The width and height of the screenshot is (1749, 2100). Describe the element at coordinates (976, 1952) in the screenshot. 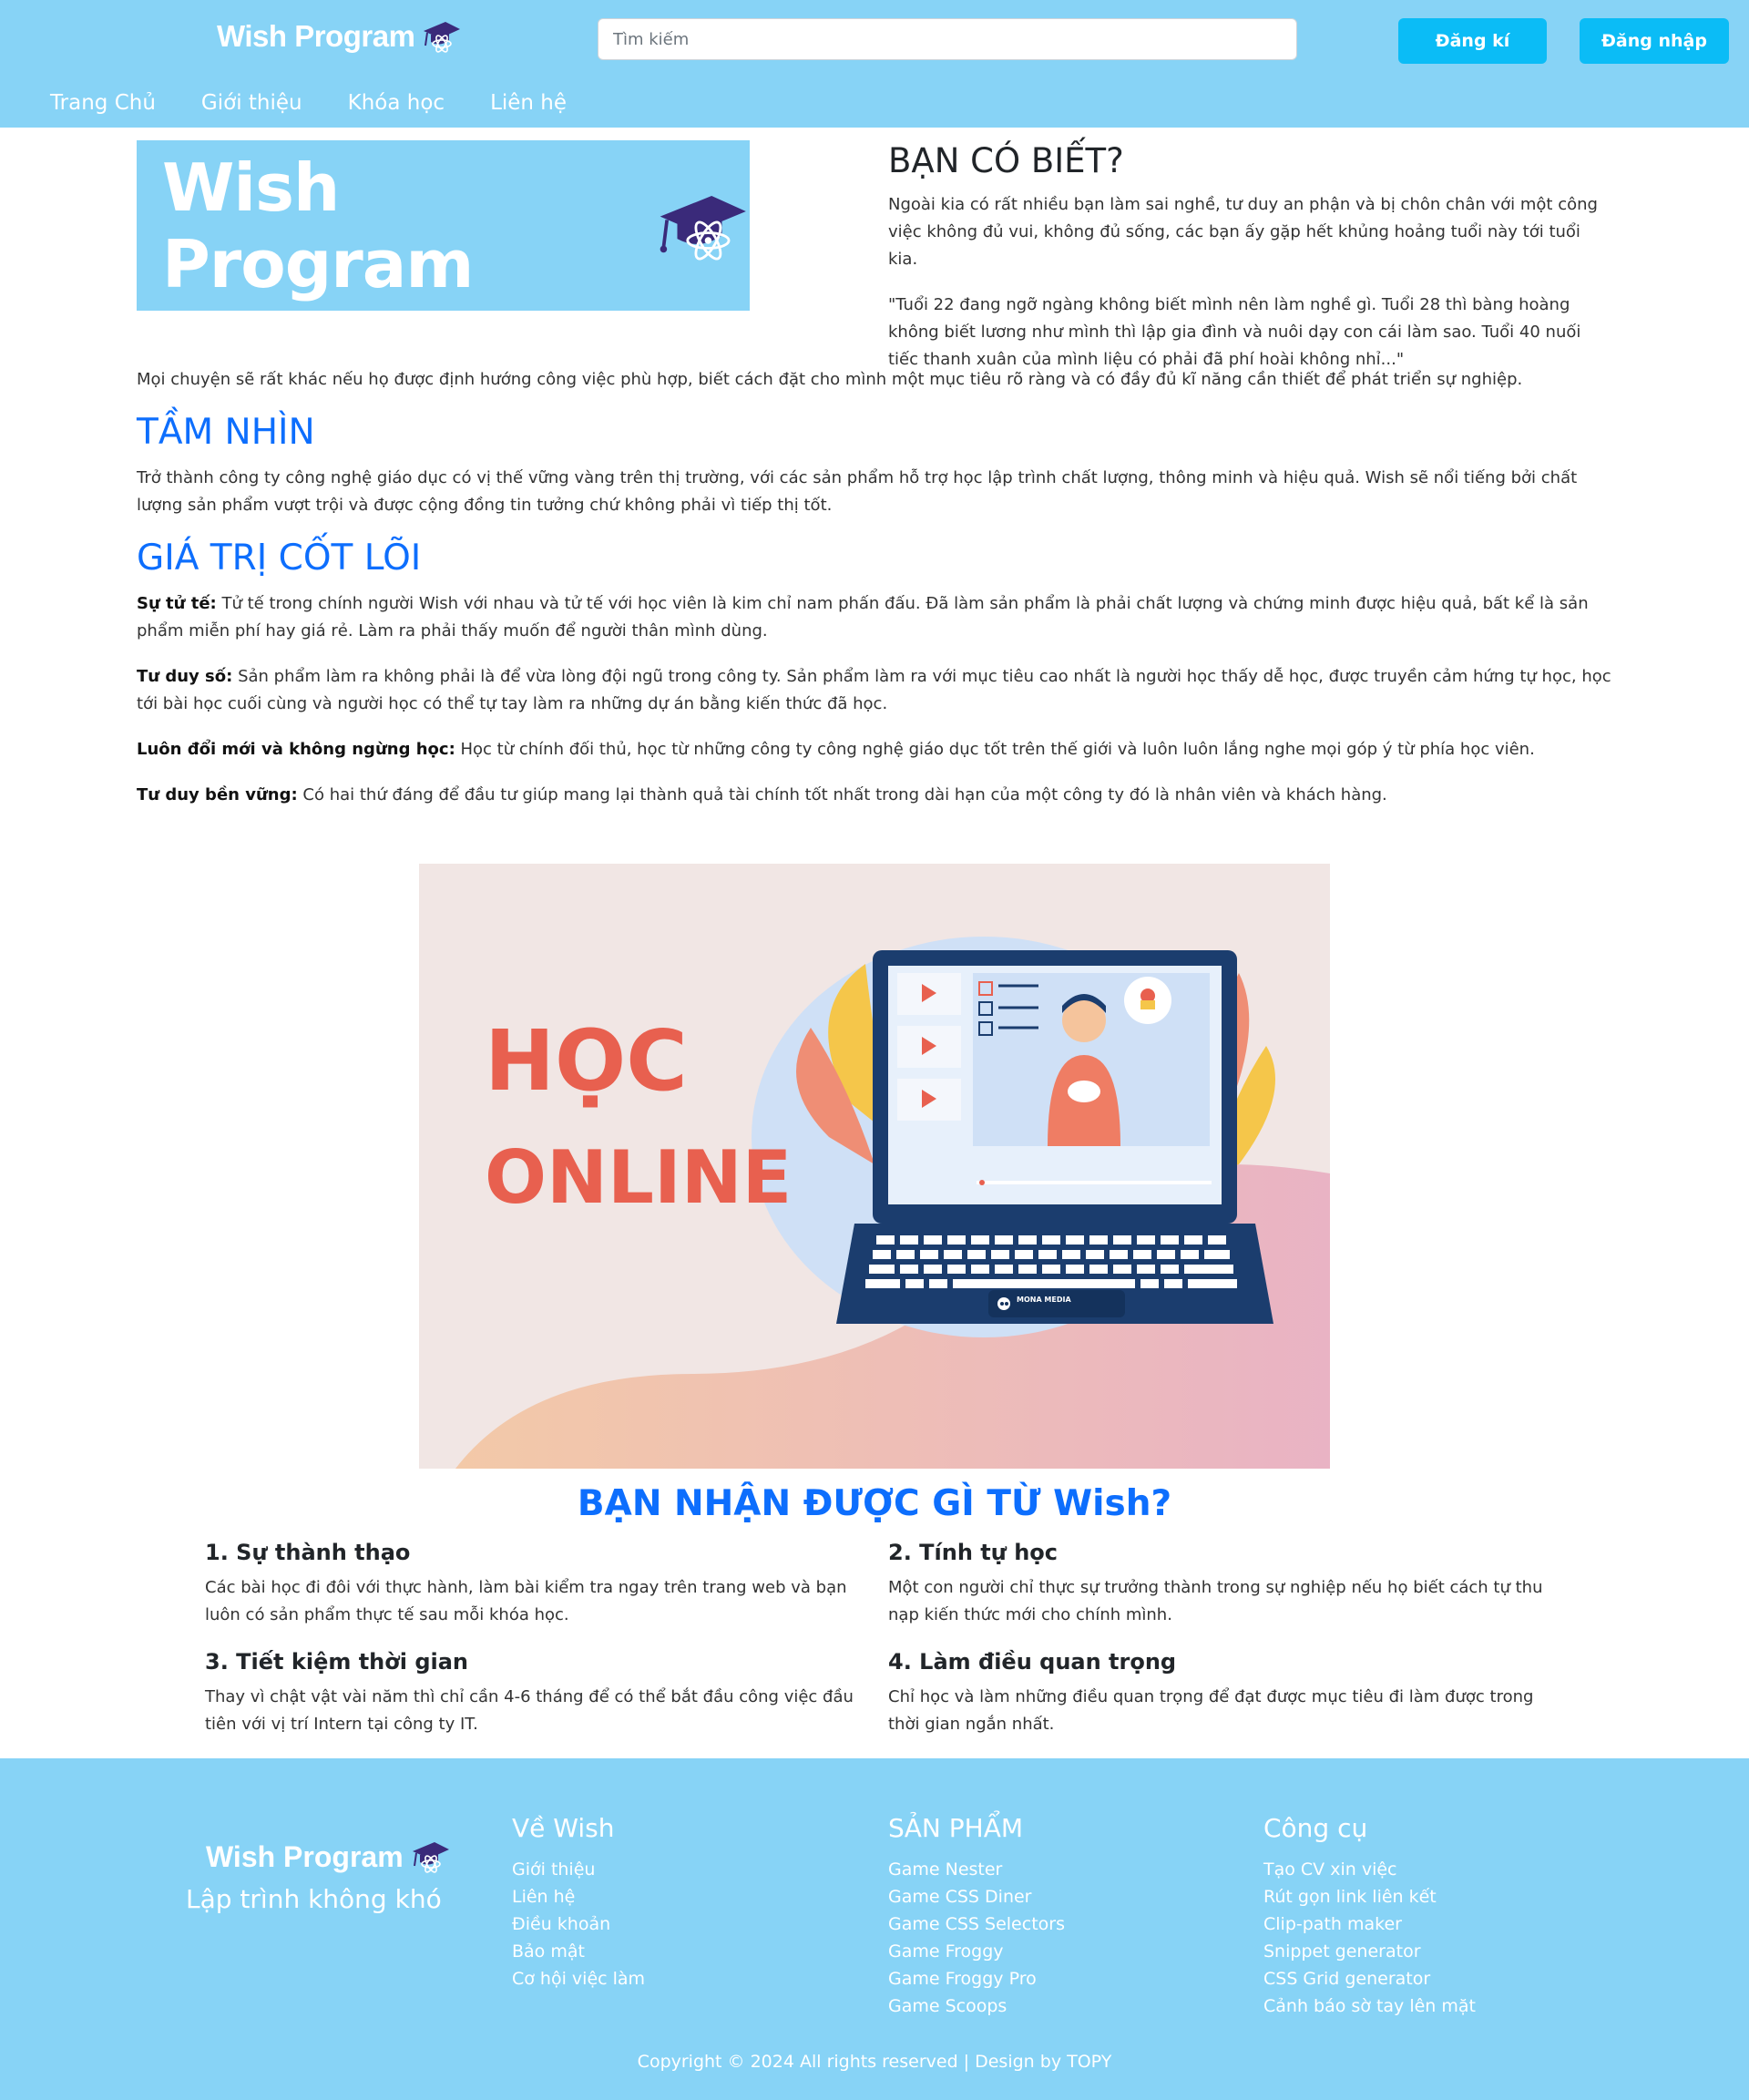

I see `footer-link: Game Froggy` at that location.